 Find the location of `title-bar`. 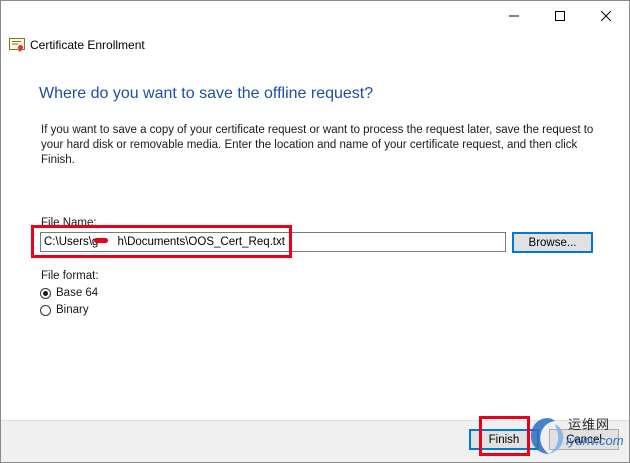

title-bar is located at coordinates (315, 16).